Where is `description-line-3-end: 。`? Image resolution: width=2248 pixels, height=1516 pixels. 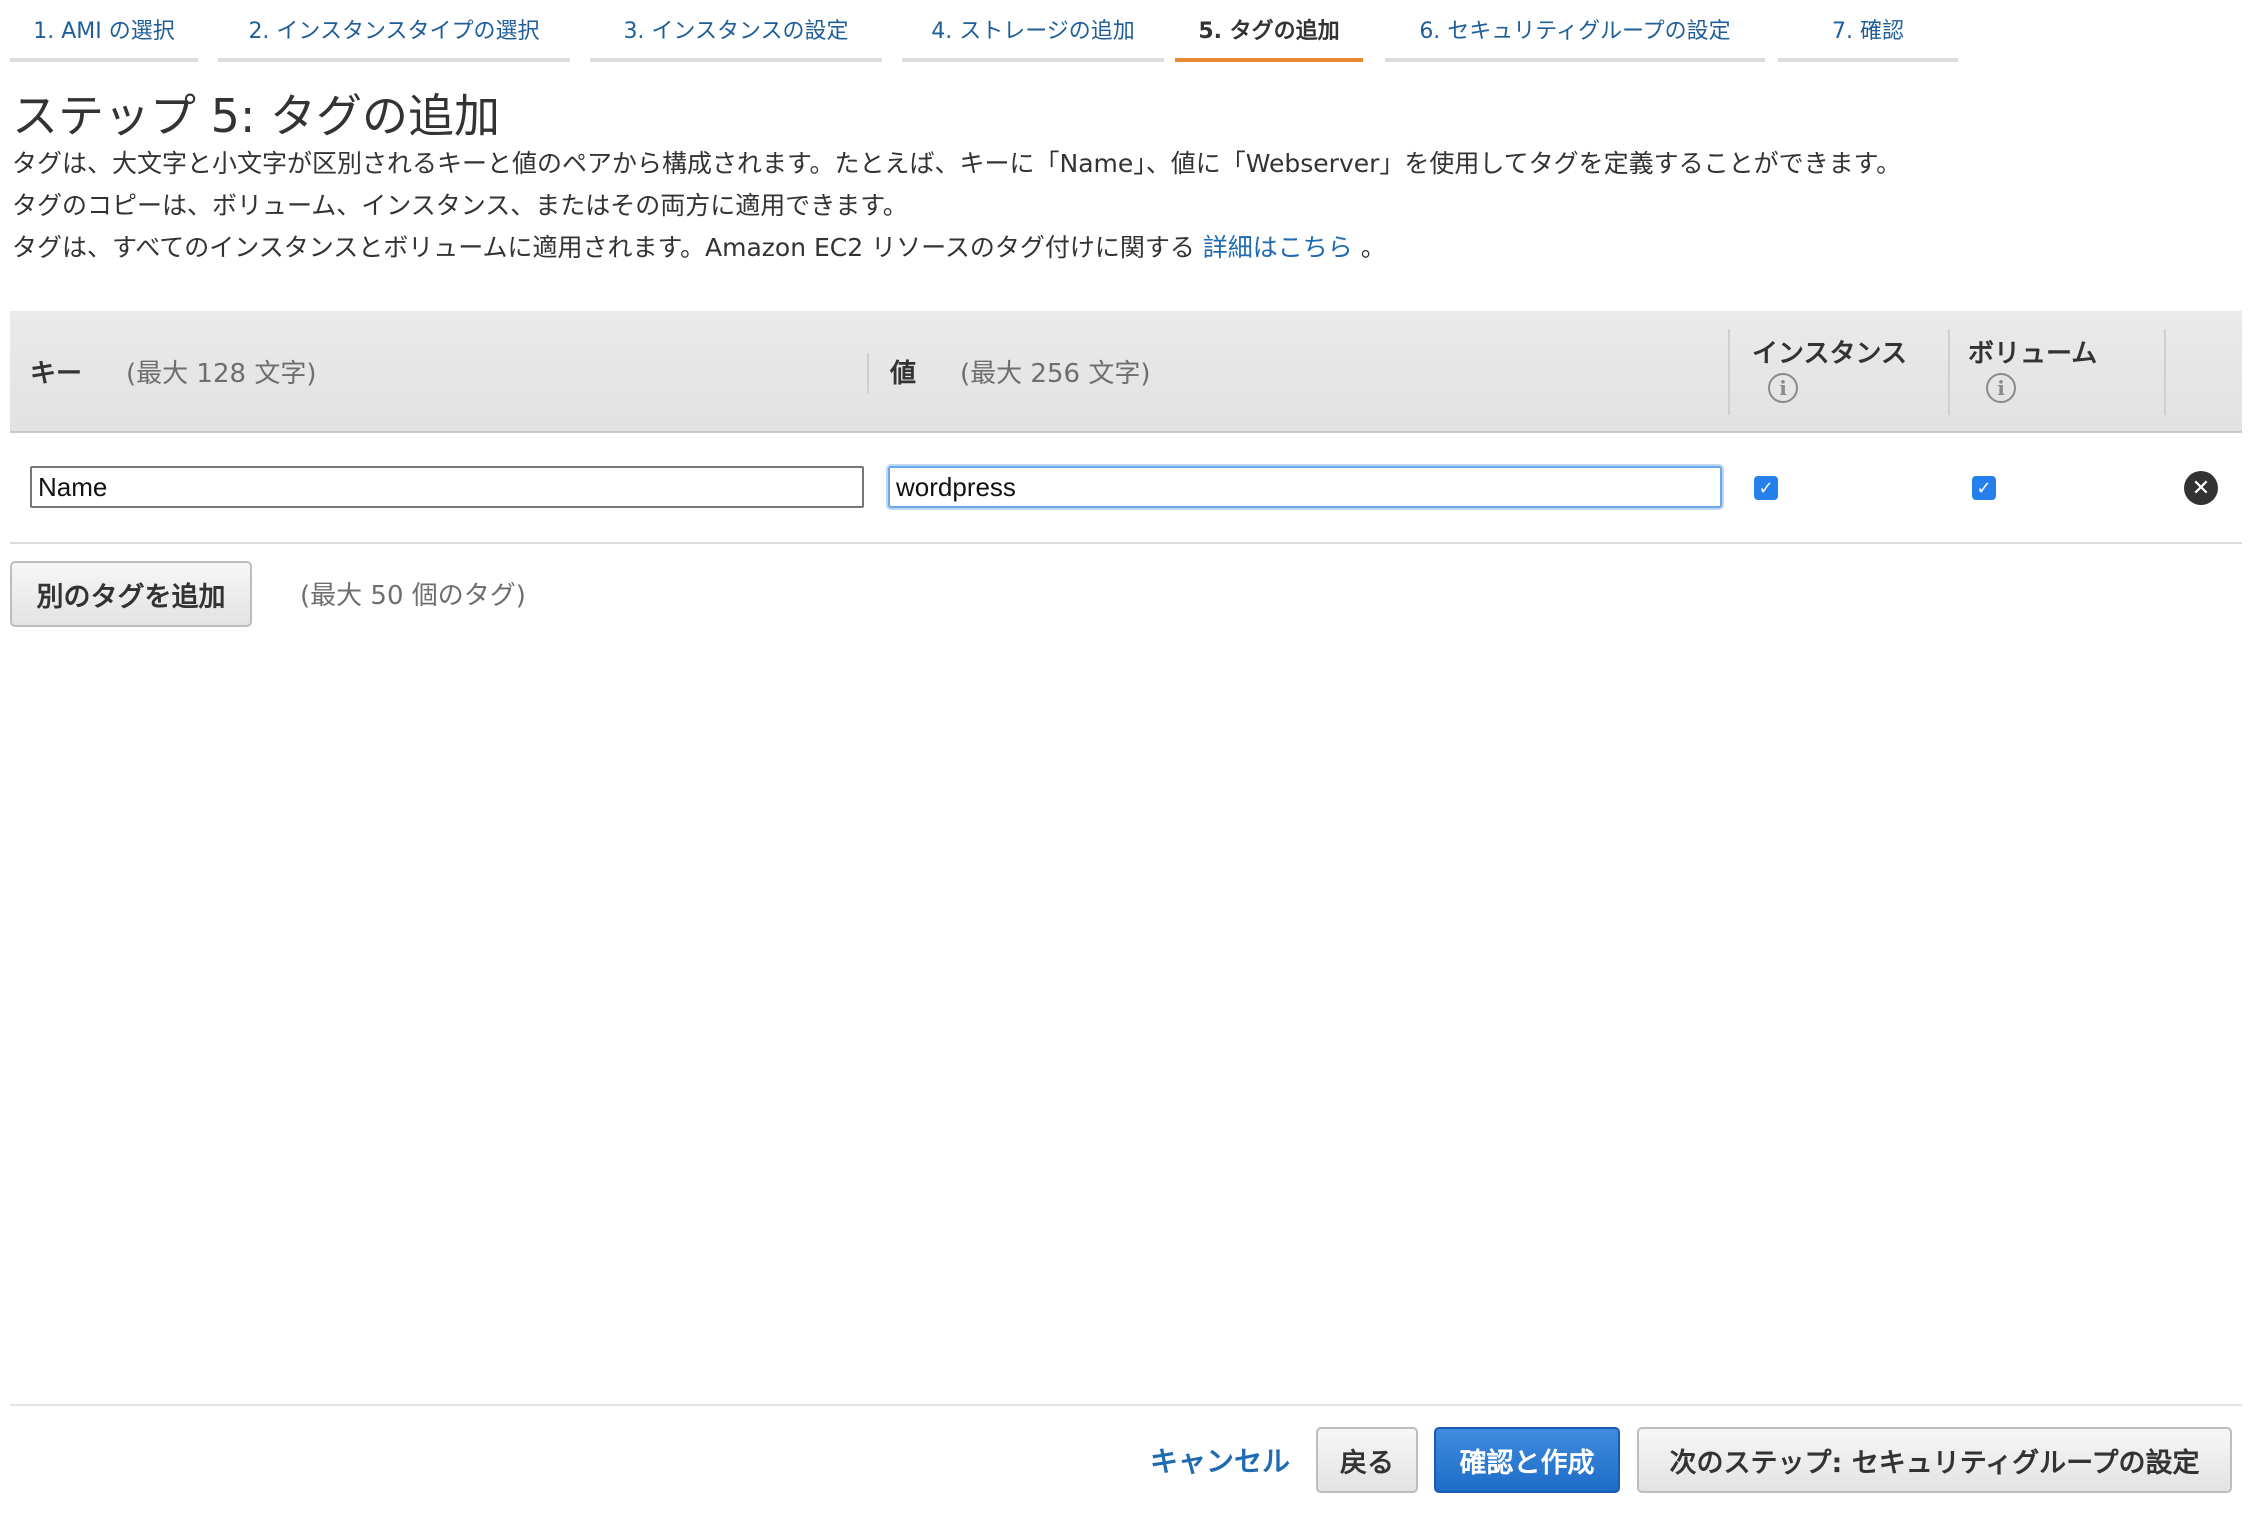 description-line-3-end: 。 is located at coordinates (1369, 247).